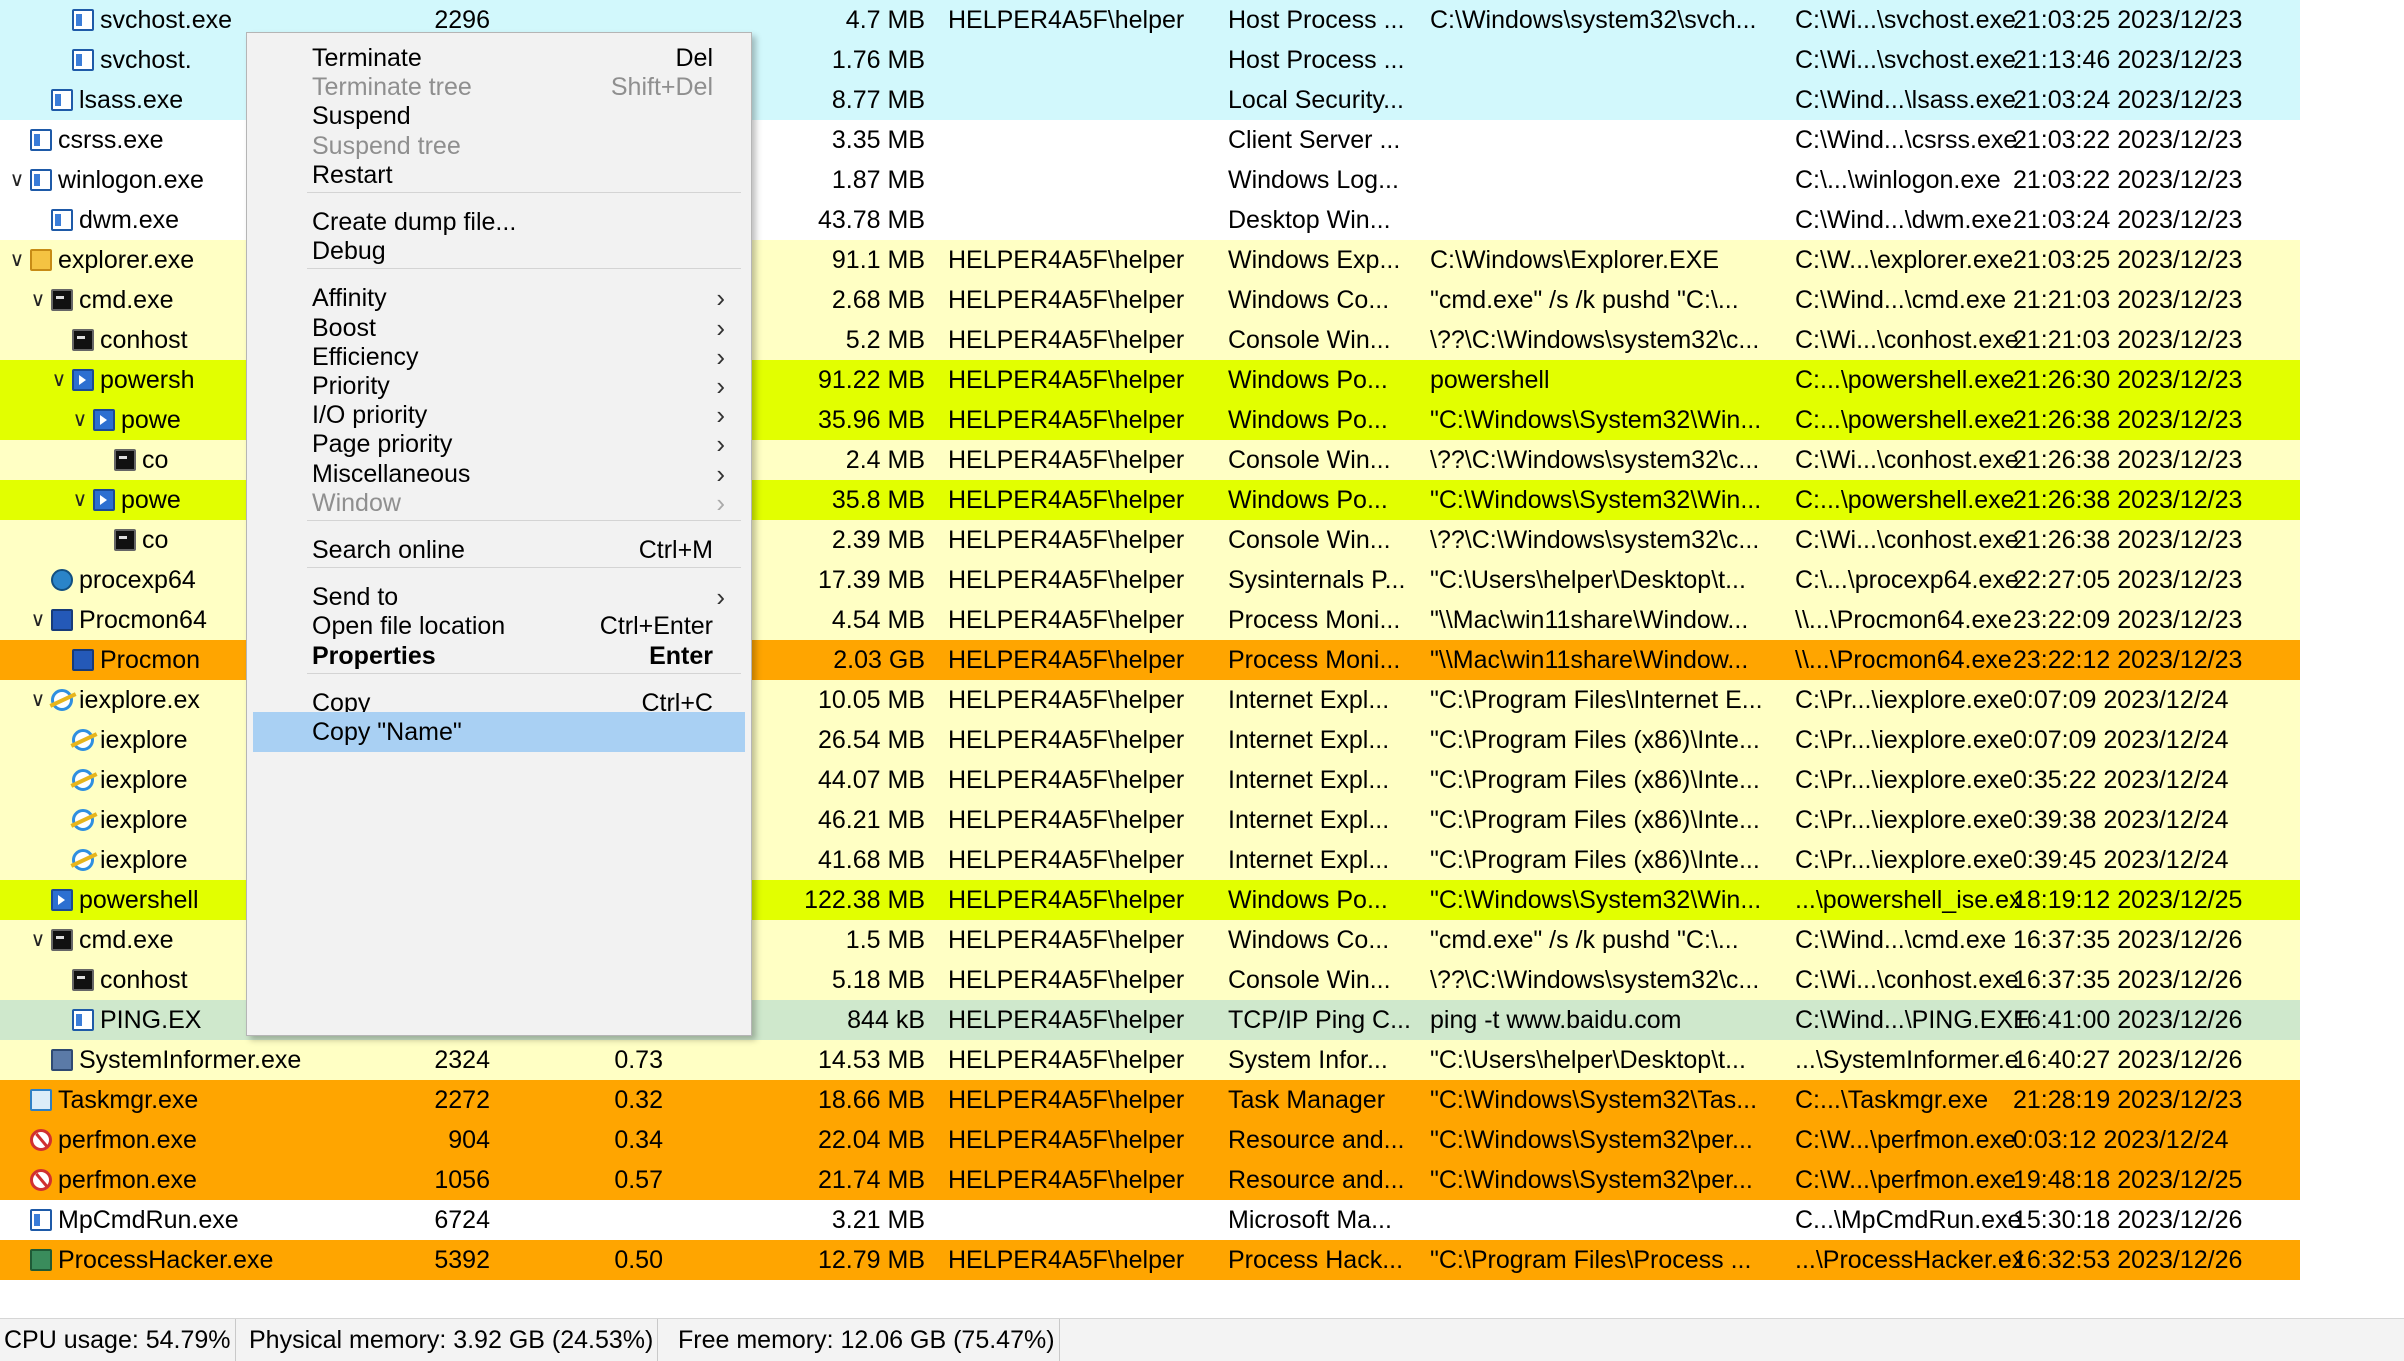 This screenshot has width=2404, height=1361. I want to click on process-name: explorer.exe, so click(126, 260).